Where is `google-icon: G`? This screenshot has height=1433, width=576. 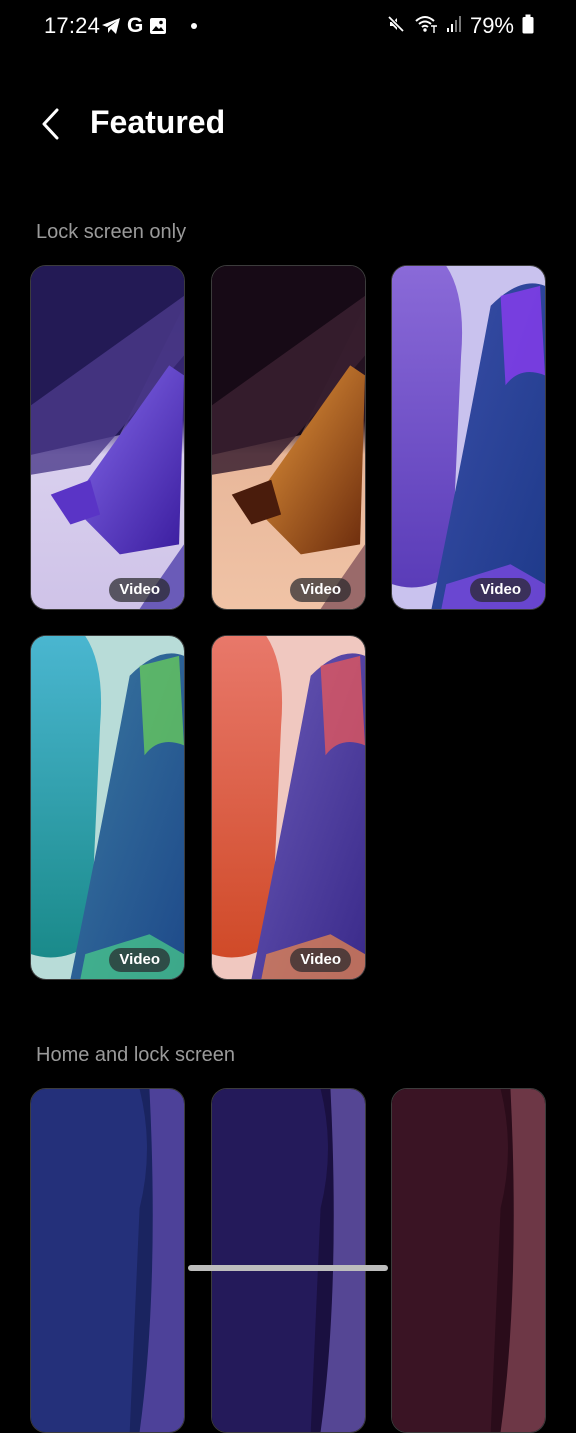
google-icon: G is located at coordinates (135, 25).